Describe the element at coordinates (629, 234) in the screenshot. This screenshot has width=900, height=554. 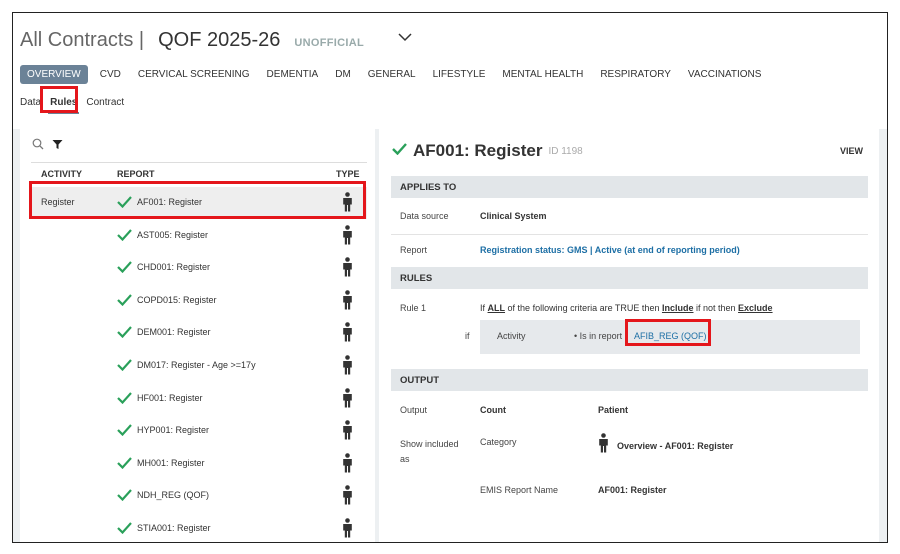
I see `divider` at that location.